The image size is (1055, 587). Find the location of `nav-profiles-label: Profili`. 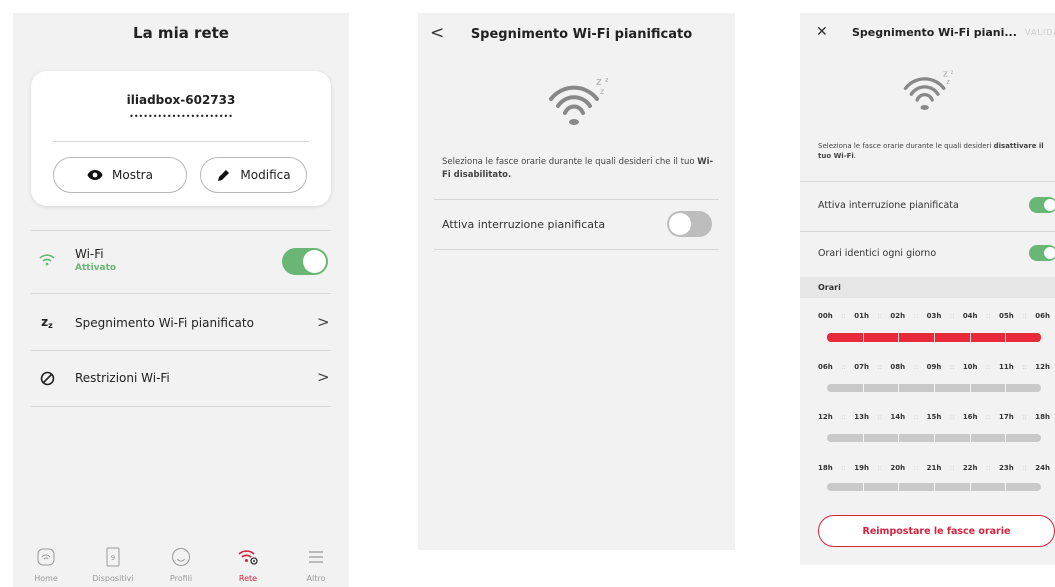

nav-profiles-label: Profili is located at coordinates (181, 578).